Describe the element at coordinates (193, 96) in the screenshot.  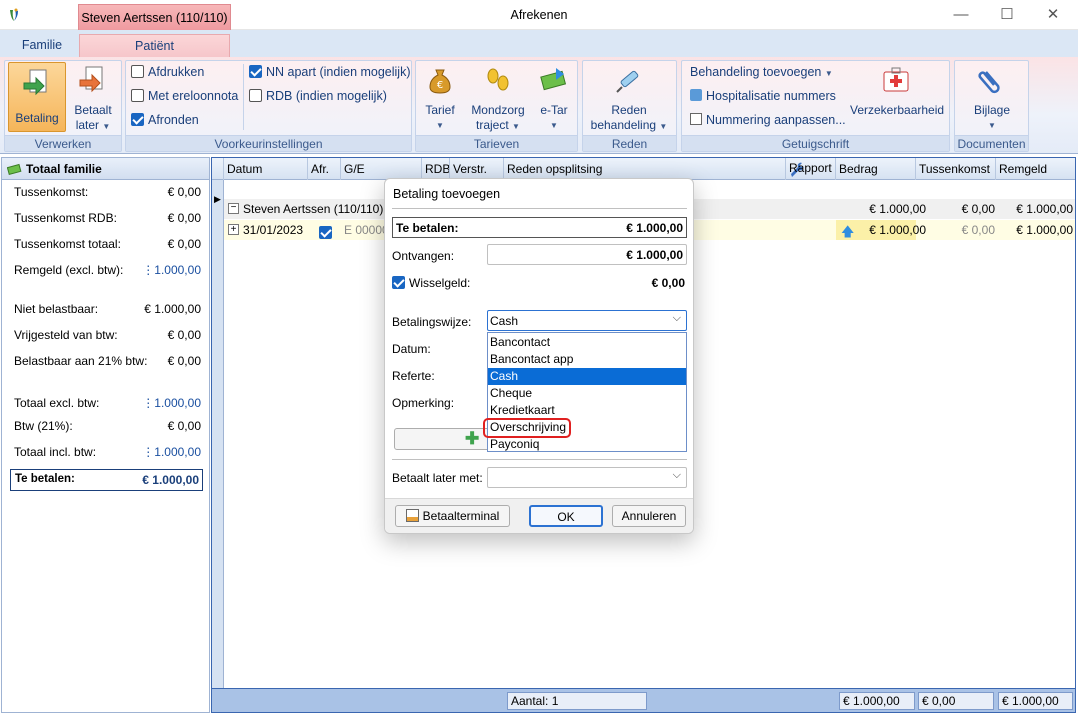
I see `met-ereloonnota-label: Met ereloonnota` at that location.